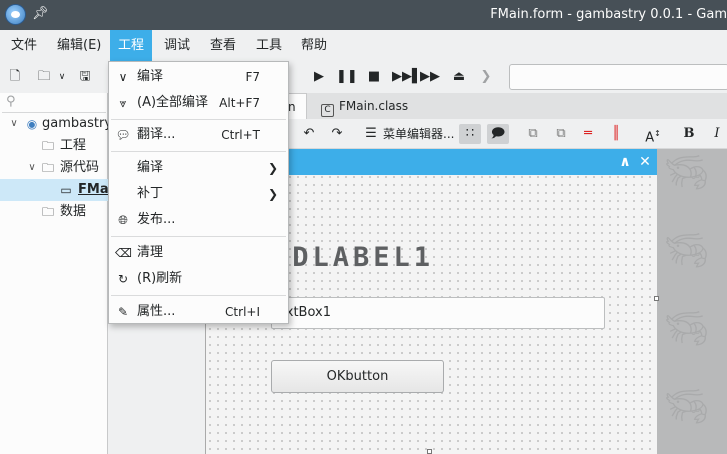 The width and height of the screenshot is (727, 454). What do you see at coordinates (123, 279) in the screenshot?
I see `refresh-icon: ↻` at bounding box center [123, 279].